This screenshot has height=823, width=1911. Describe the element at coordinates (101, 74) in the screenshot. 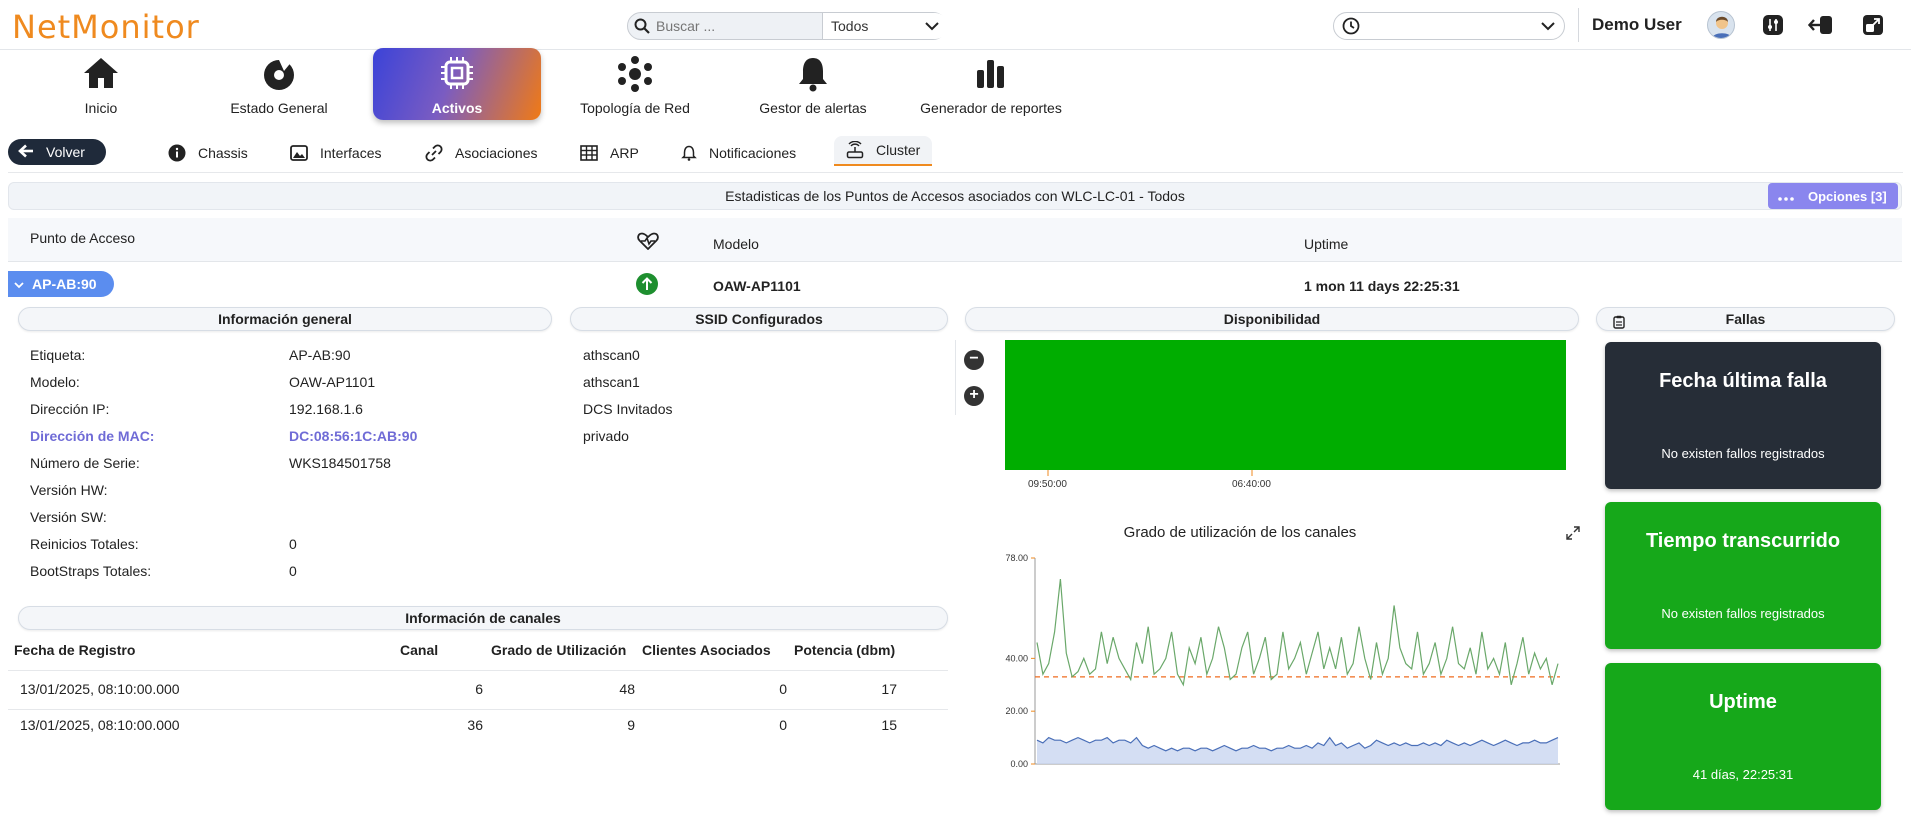

I see `home-icon` at that location.